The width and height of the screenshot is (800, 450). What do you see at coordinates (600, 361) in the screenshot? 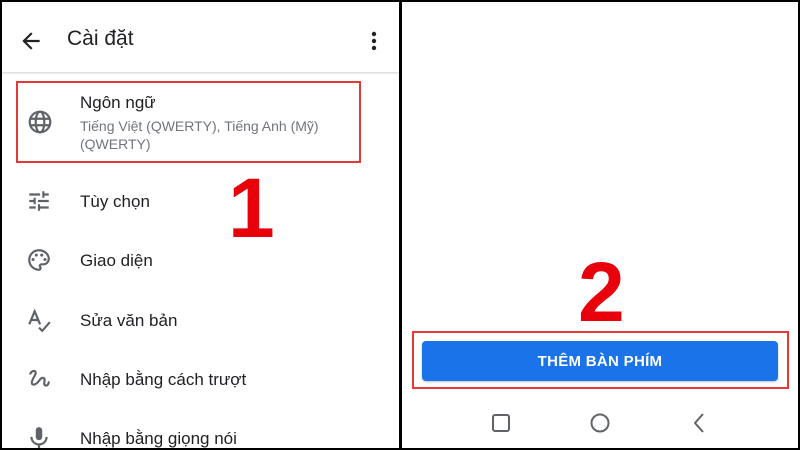
I see `add-keyboard-button: THÊM BÀN PHÍM` at bounding box center [600, 361].